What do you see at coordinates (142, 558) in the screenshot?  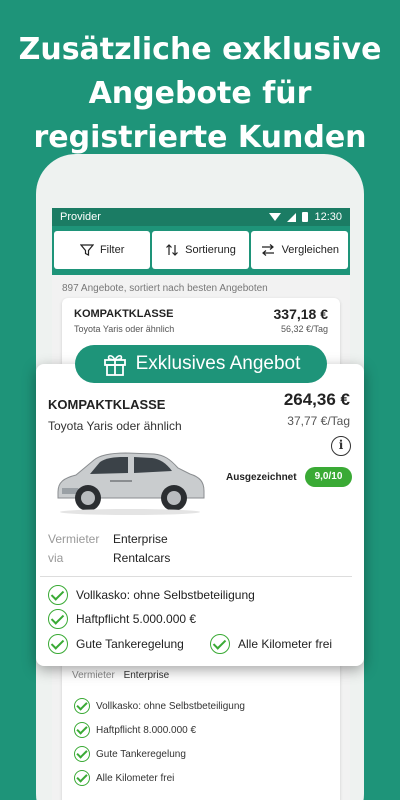 I see `via-value: Rentalcars` at bounding box center [142, 558].